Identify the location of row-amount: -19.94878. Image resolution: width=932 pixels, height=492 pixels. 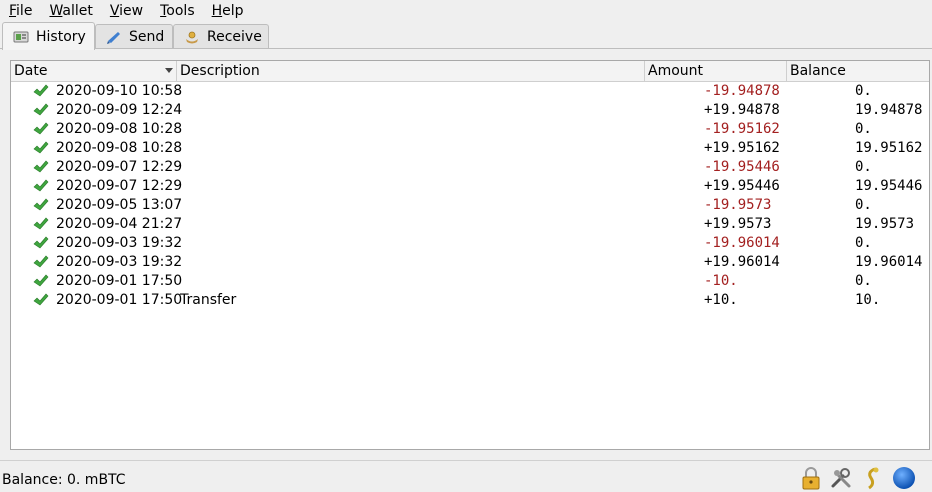
(742, 91).